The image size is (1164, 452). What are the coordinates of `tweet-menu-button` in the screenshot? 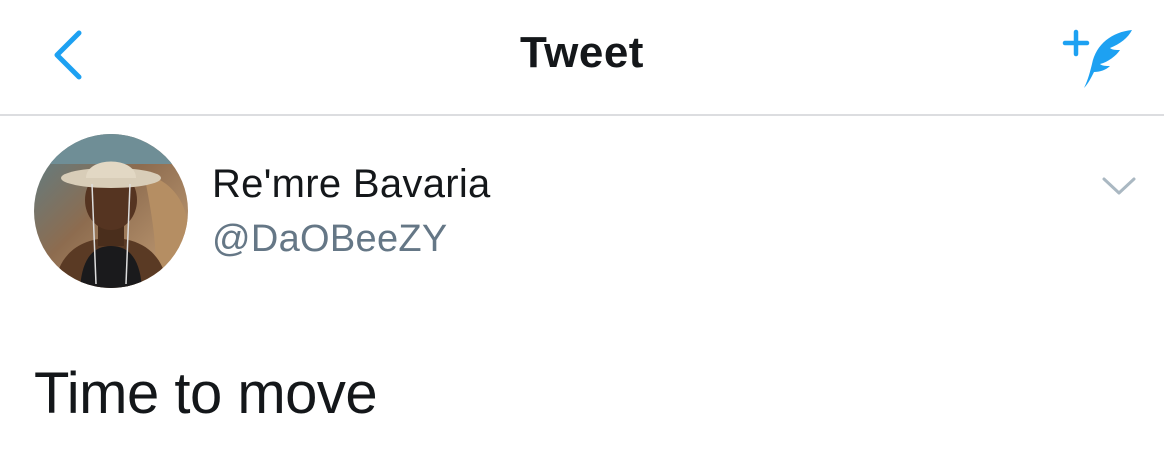 It's located at (1119, 186).